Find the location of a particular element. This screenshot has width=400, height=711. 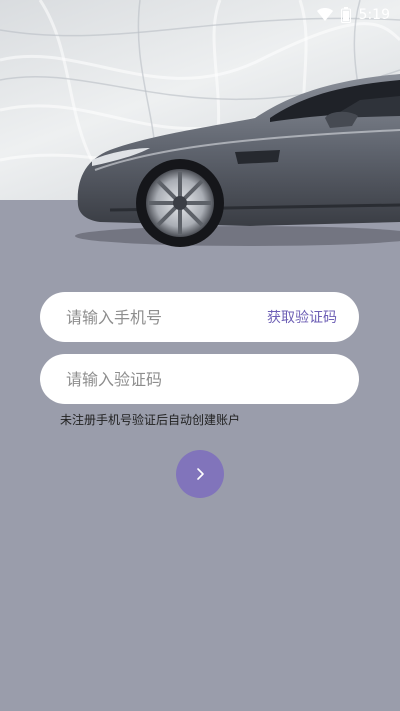

code-field is located at coordinates (199, 379).